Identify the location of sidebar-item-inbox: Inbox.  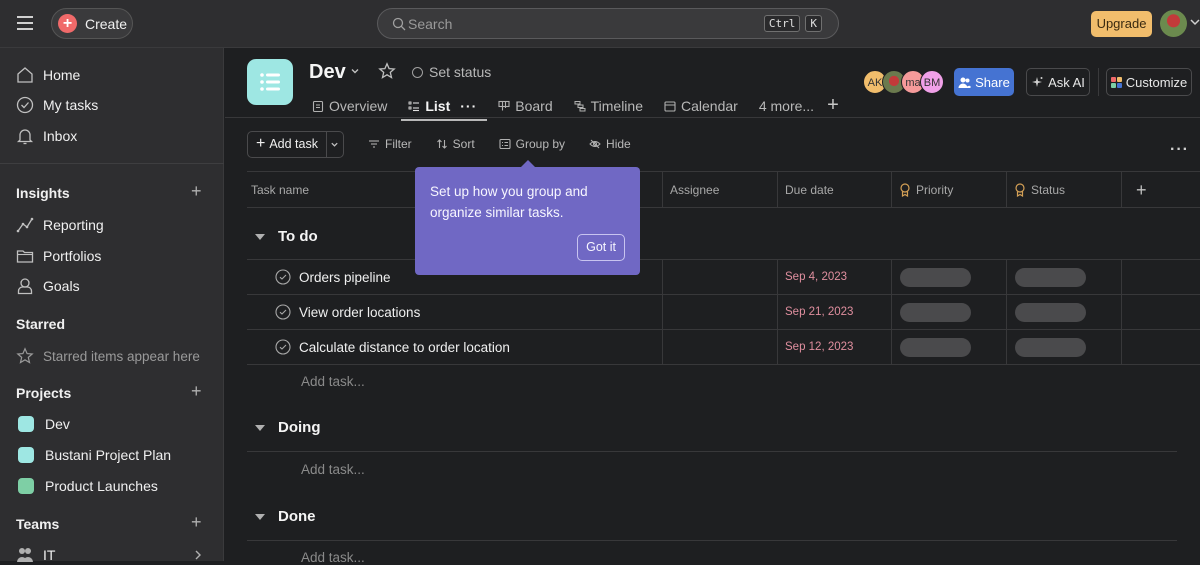
(46, 136).